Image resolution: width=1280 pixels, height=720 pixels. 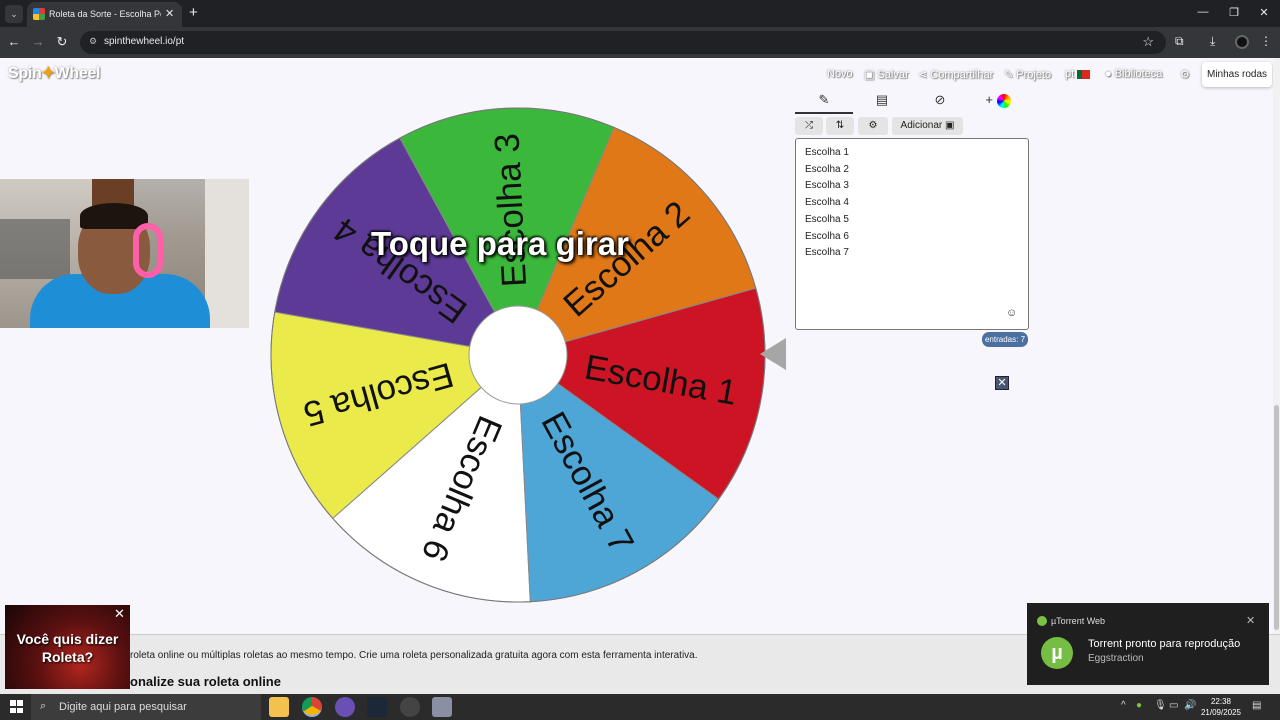 I want to click on taskbar-search: ⌕ Digite aqui para pesquisar, so click(x=146, y=707).